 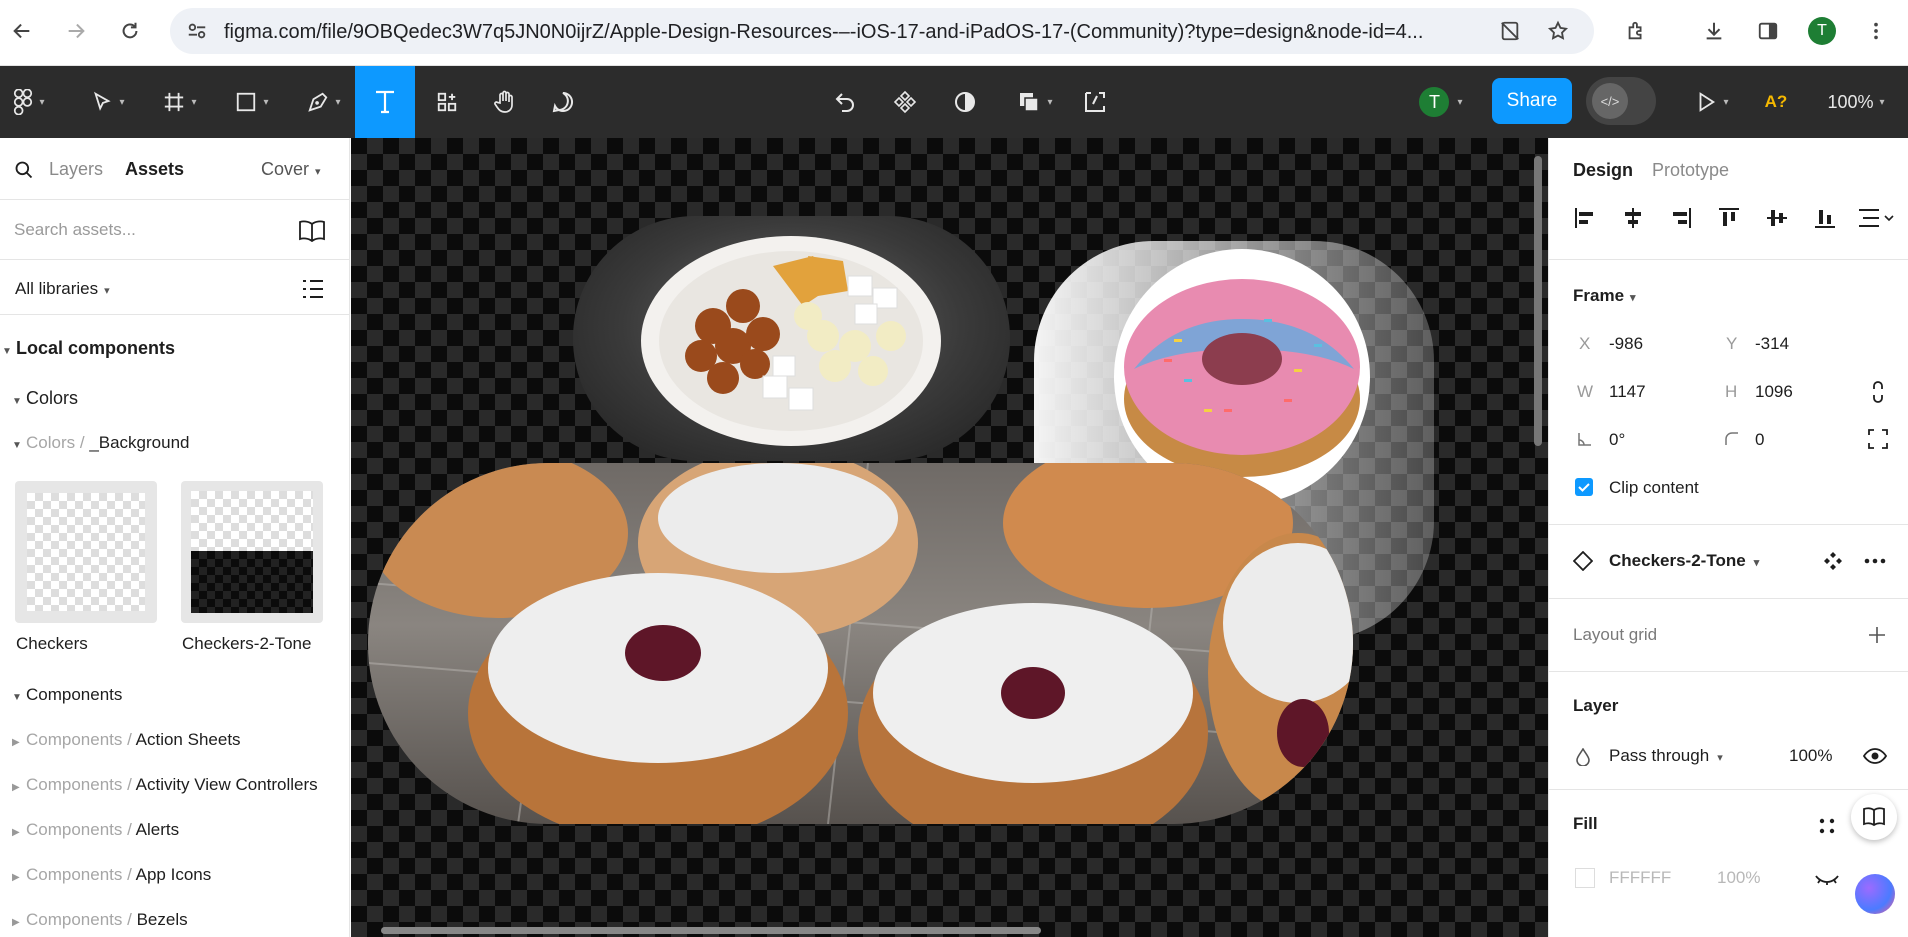 I want to click on mask-button, so click(x=965, y=102).